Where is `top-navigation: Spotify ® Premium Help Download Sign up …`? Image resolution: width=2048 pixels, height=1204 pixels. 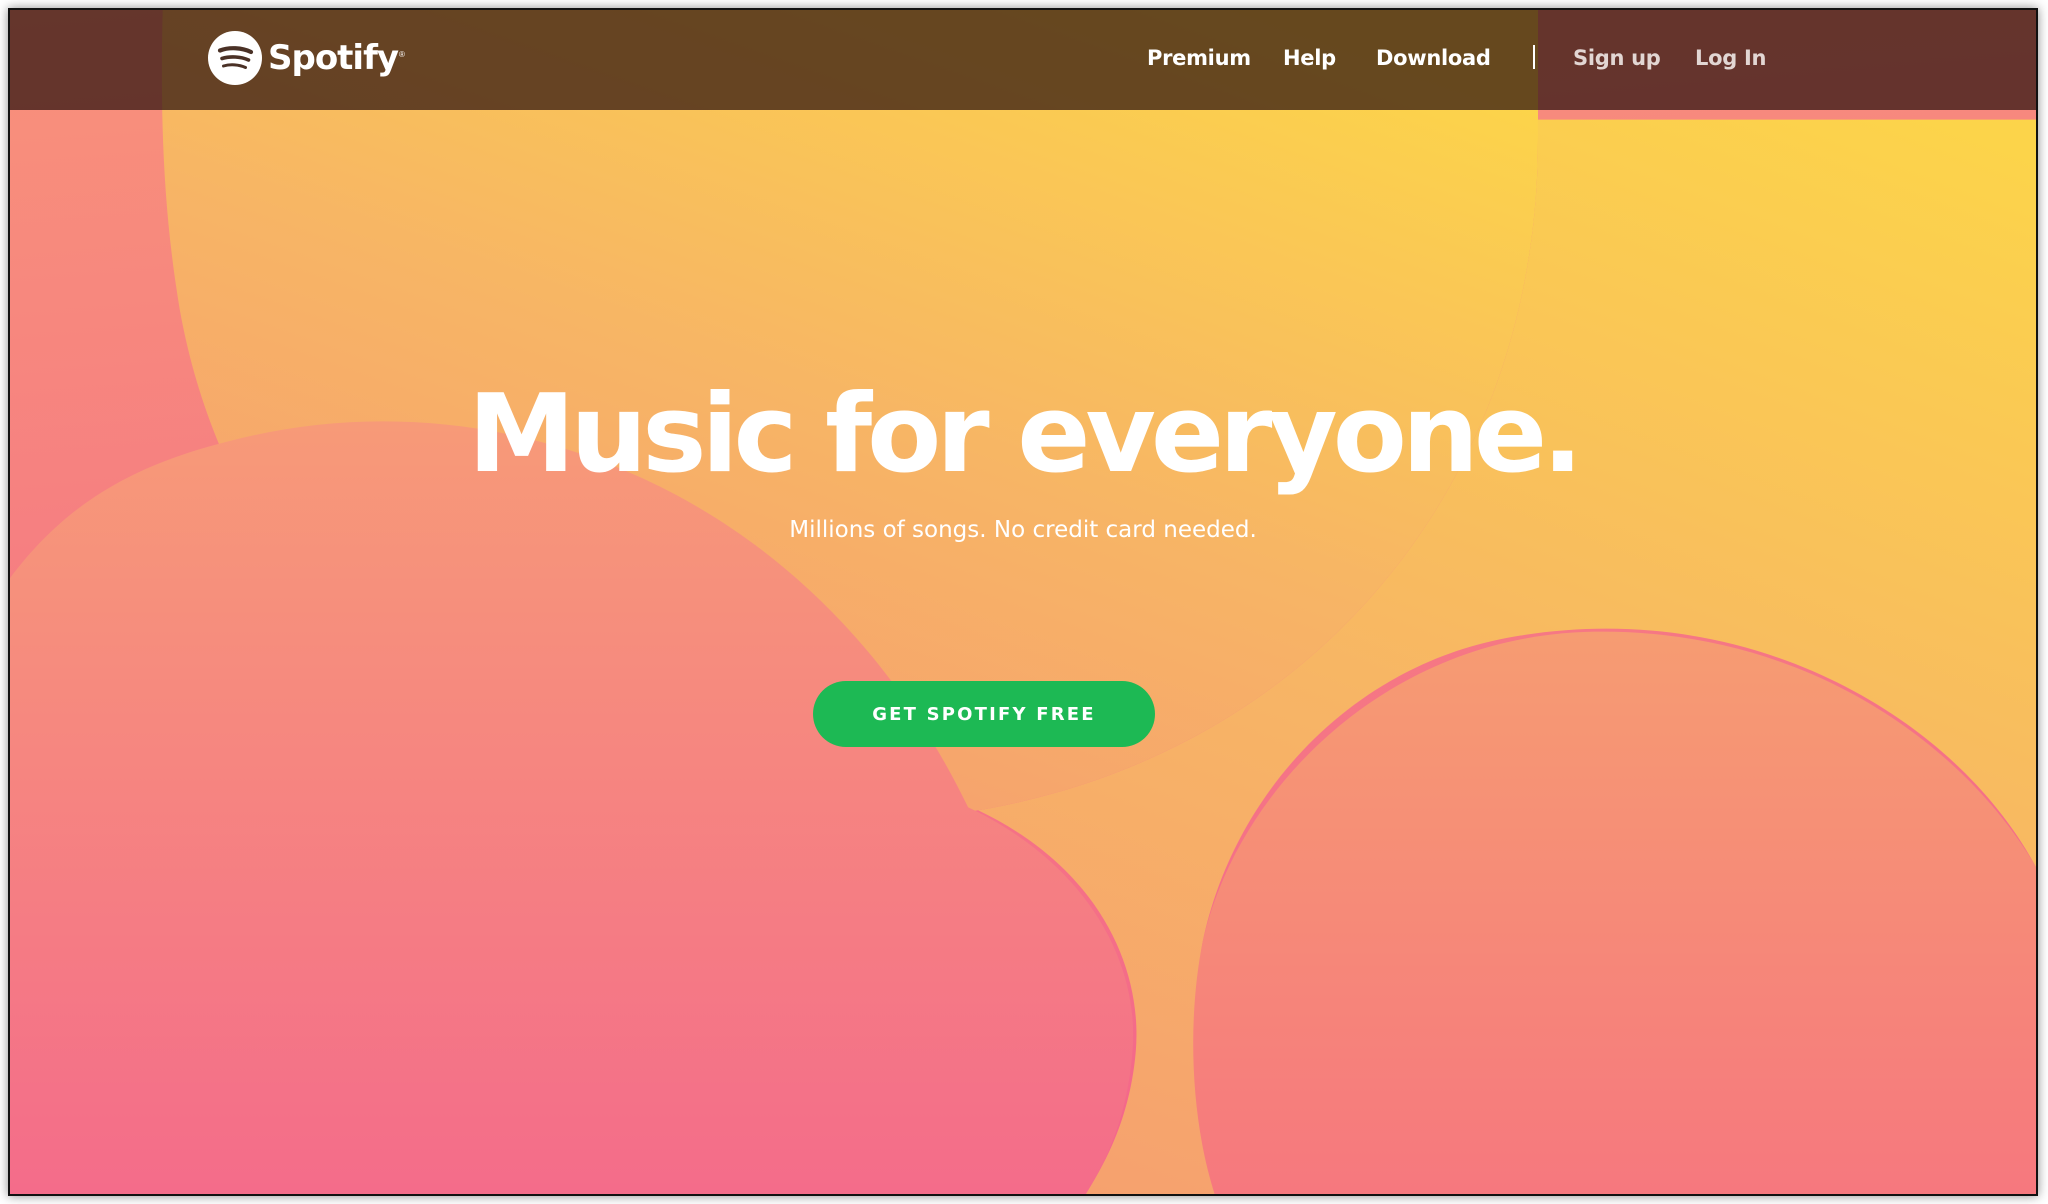
top-navigation: Spotify ® Premium Help Download Sign up … is located at coordinates (1023, 60).